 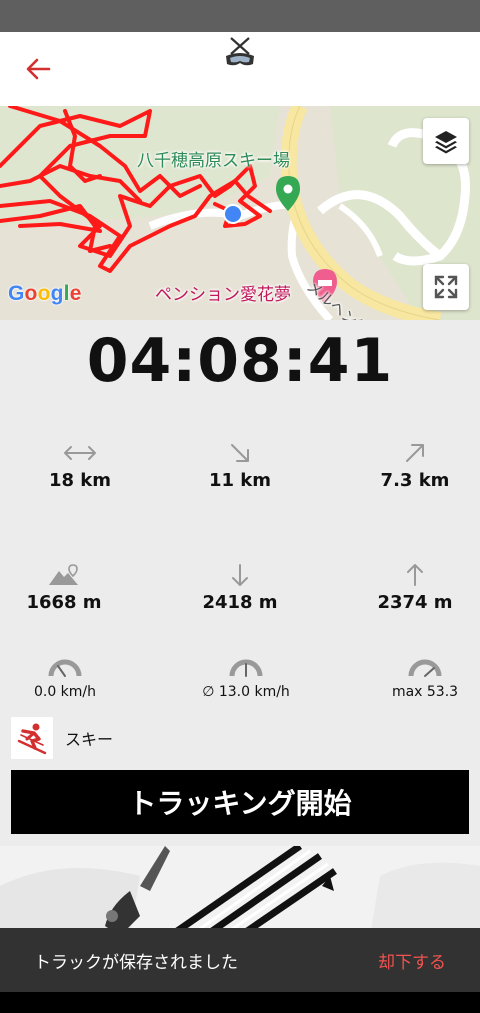 I want to click on stat-uphill-distance: 7.3 km, so click(x=407, y=465).